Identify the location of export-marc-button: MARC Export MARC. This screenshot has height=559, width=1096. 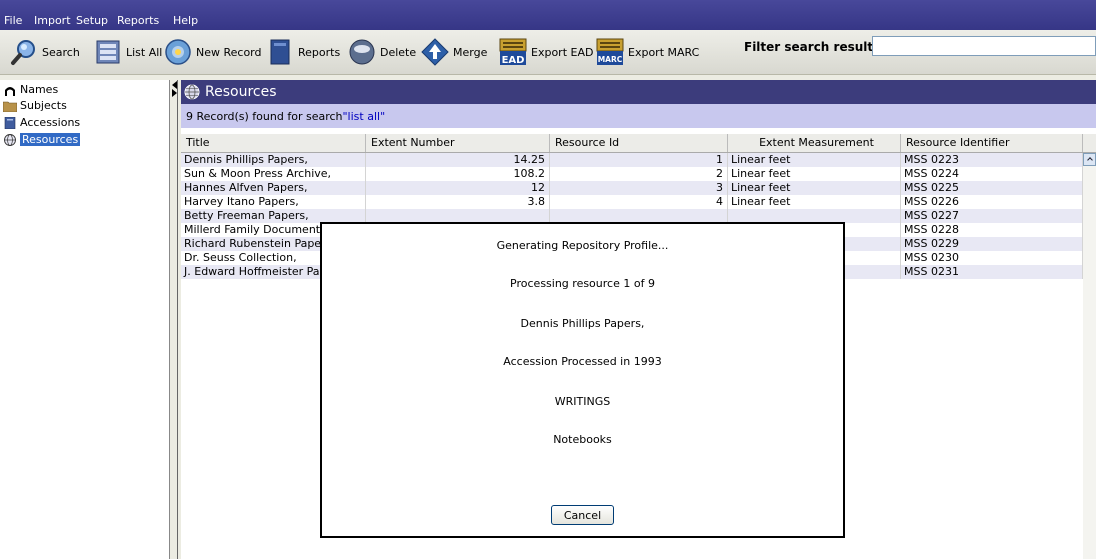
(647, 52).